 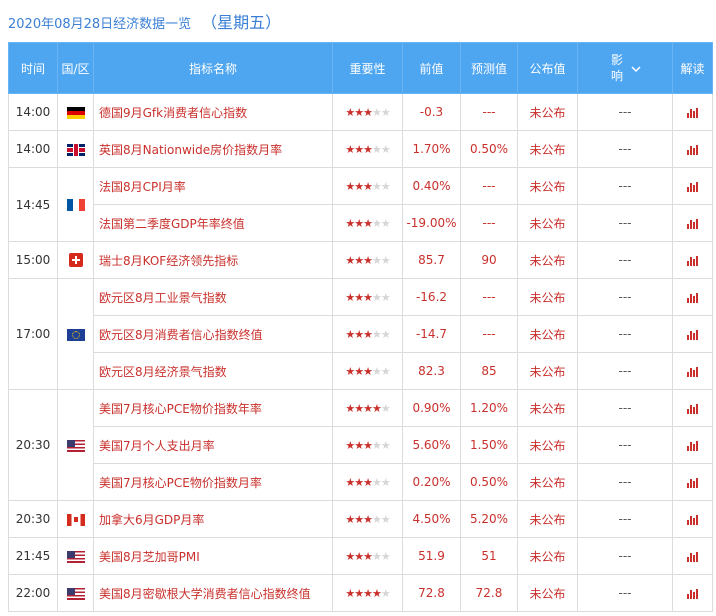 I want to click on table-row: 20:30 加拿大6月GDP月率 ★★★★★ 4.50% 5.20% 未公布 ---, so click(x=360, y=519).